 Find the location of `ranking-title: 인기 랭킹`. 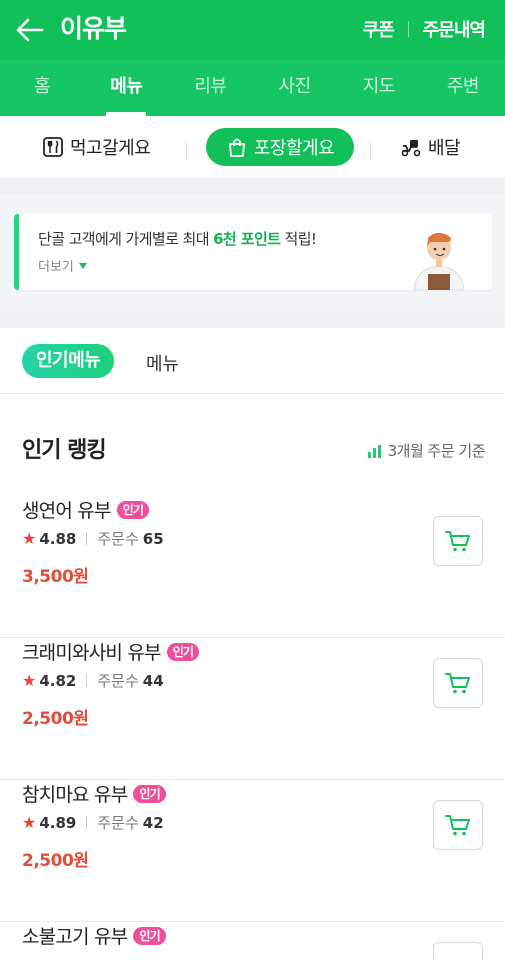

ranking-title: 인기 랭킹 is located at coordinates (65, 449).